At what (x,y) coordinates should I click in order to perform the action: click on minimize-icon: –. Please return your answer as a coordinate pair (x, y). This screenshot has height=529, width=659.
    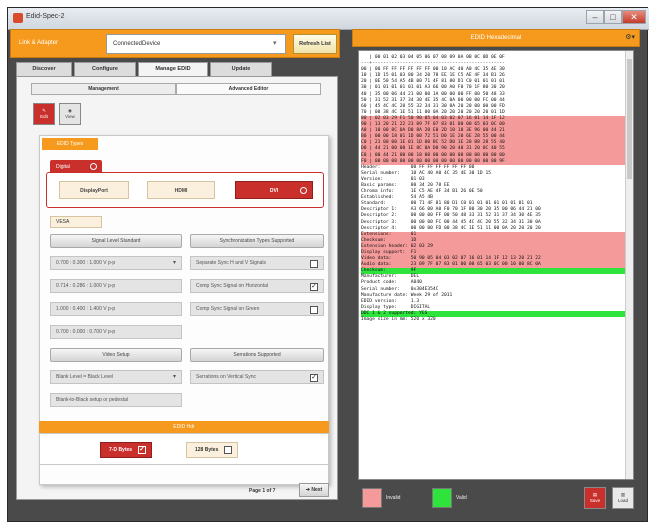
    Looking at the image, I should click on (595, 17).